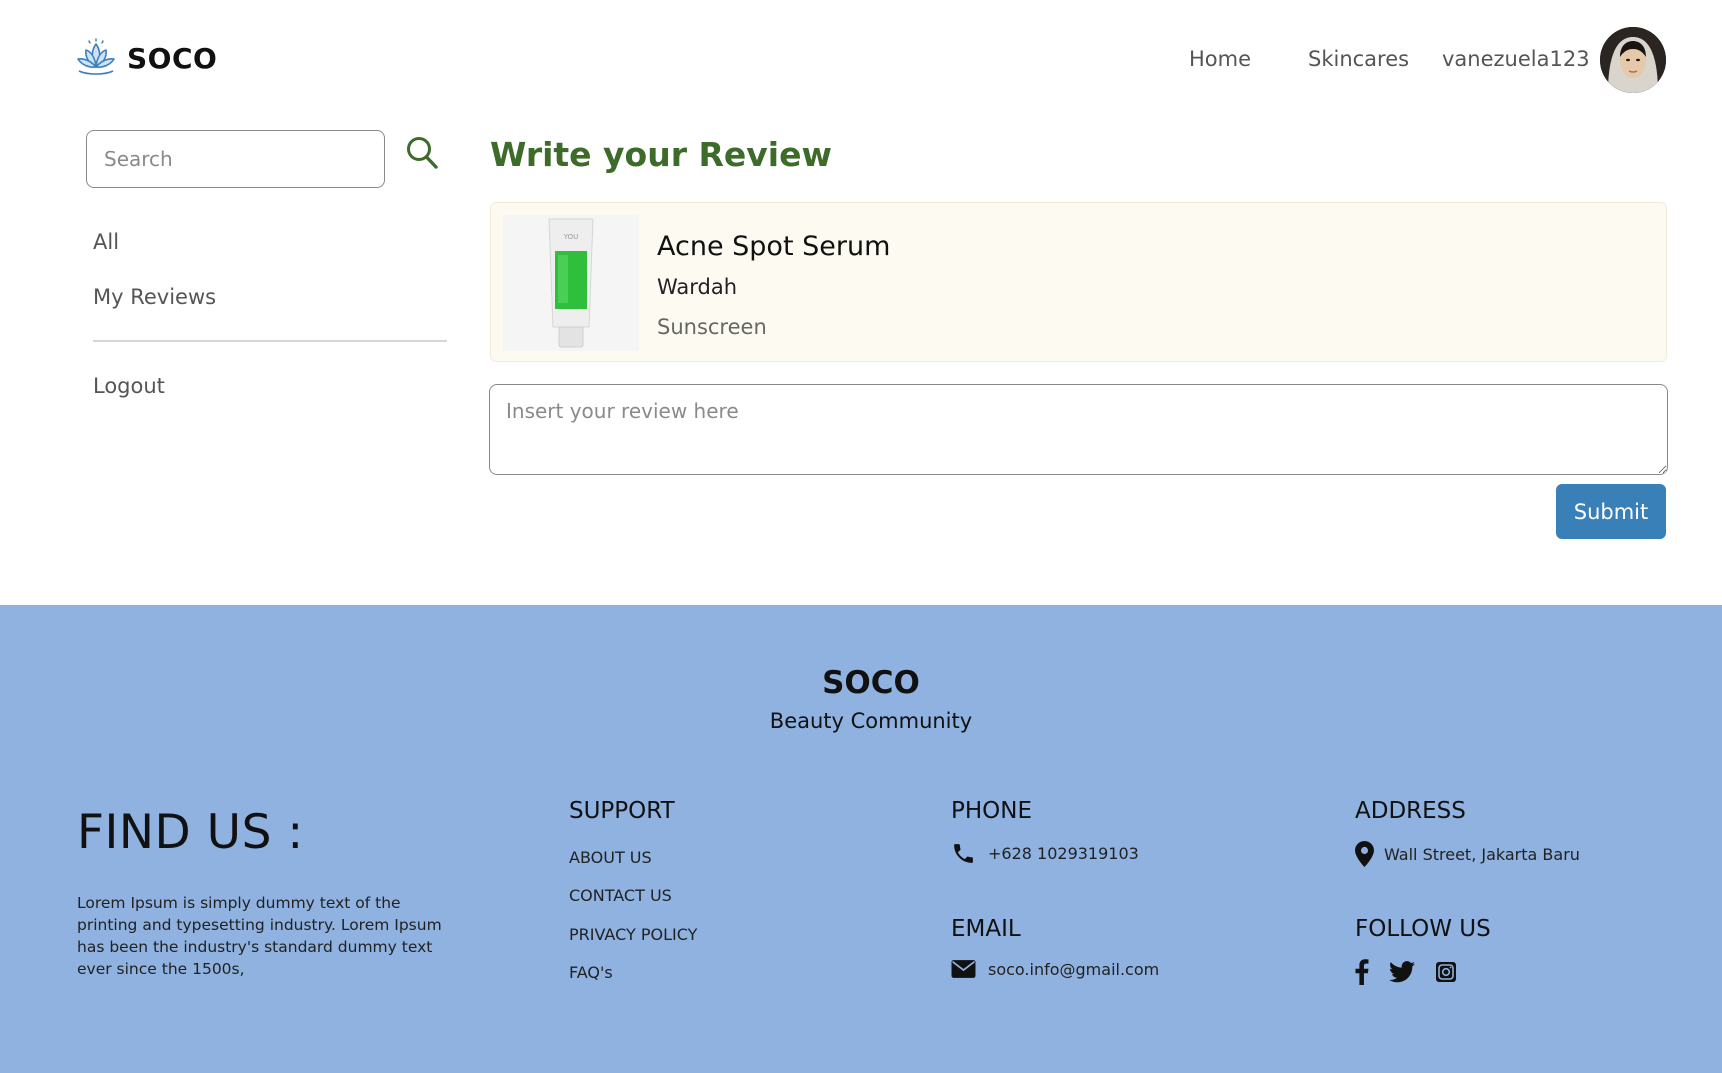 The width and height of the screenshot is (1722, 1073). What do you see at coordinates (154, 297) in the screenshot?
I see `sidebar-item-my-reviews: My Reviews` at bounding box center [154, 297].